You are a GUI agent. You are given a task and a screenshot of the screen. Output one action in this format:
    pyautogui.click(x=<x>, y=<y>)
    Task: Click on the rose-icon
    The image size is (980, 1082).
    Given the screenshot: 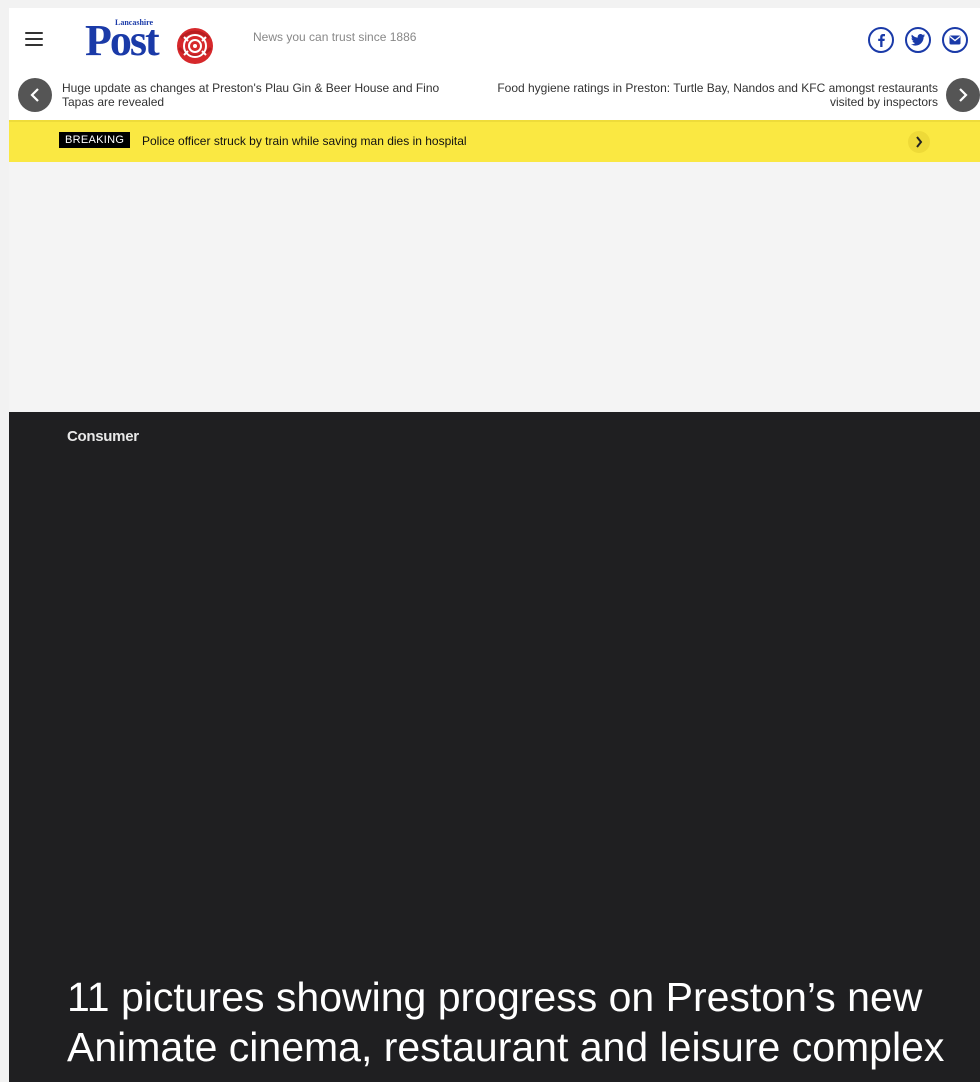 What is the action you would take?
    pyautogui.click(x=195, y=46)
    